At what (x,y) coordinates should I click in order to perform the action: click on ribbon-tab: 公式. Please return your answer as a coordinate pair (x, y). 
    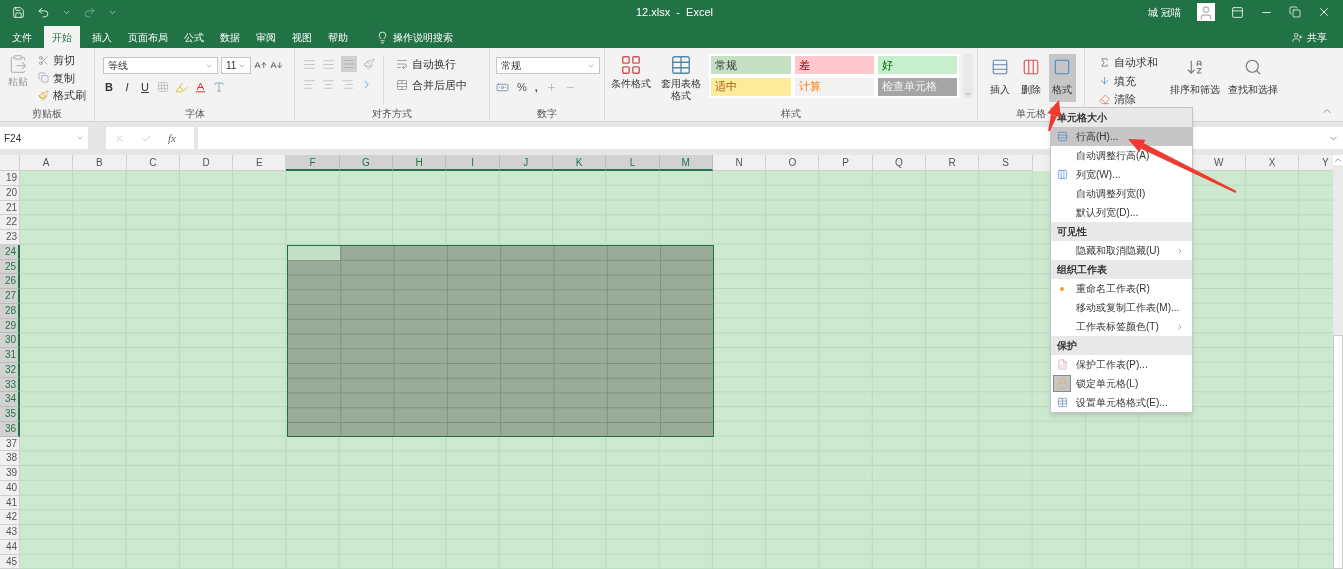
    Looking at the image, I should click on (194, 37).